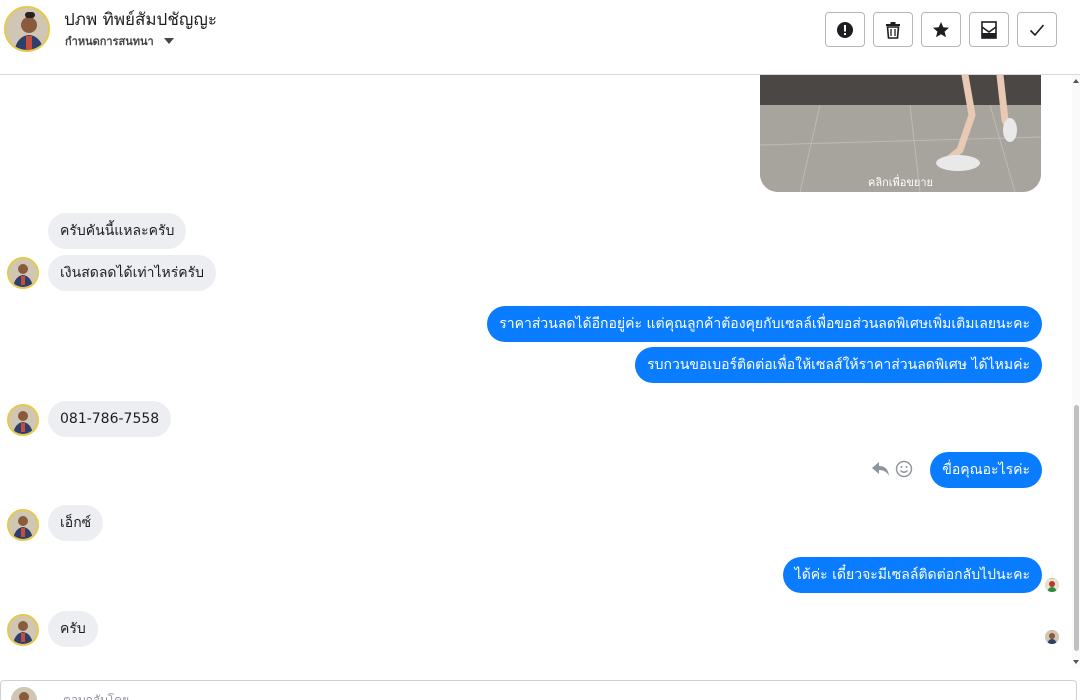 The width and height of the screenshot is (1080, 700). Describe the element at coordinates (73, 629) in the screenshot. I see `incoming-message: ครับ` at that location.